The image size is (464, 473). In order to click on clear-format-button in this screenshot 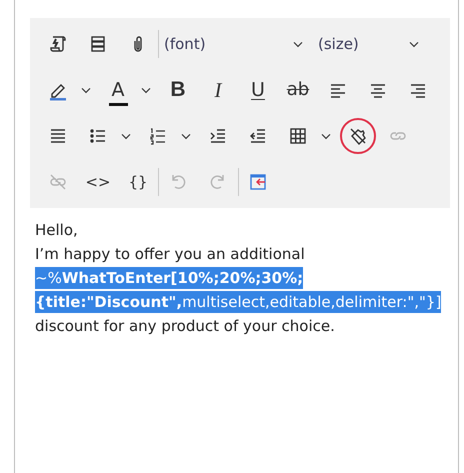, I will do `click(358, 136)`.